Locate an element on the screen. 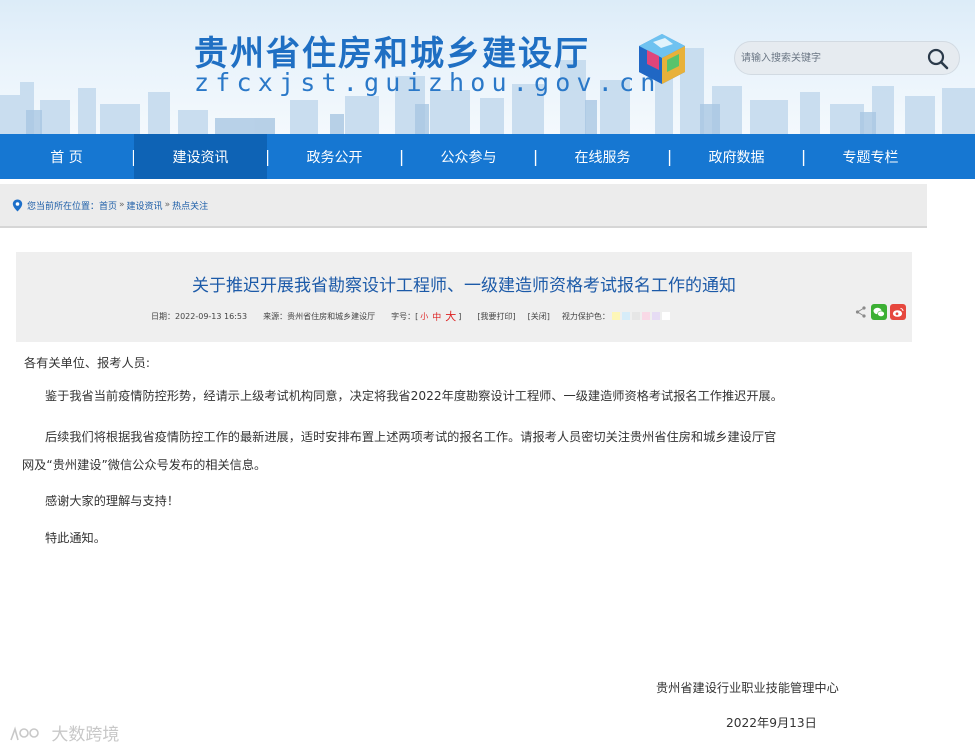 The height and width of the screenshot is (751, 975). wechat-icon is located at coordinates (879, 312).